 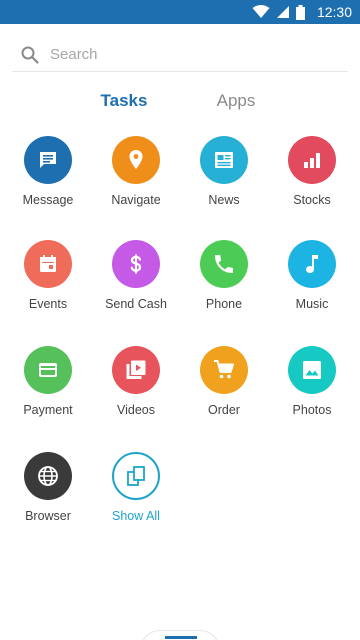 I want to click on tile-label: Order, so click(x=224, y=410).